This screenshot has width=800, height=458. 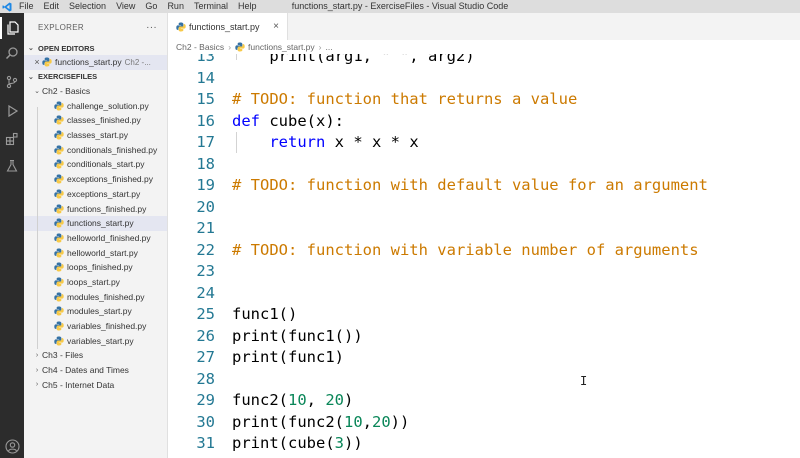 I want to click on file-item: functions_start.py, so click(x=95, y=223).